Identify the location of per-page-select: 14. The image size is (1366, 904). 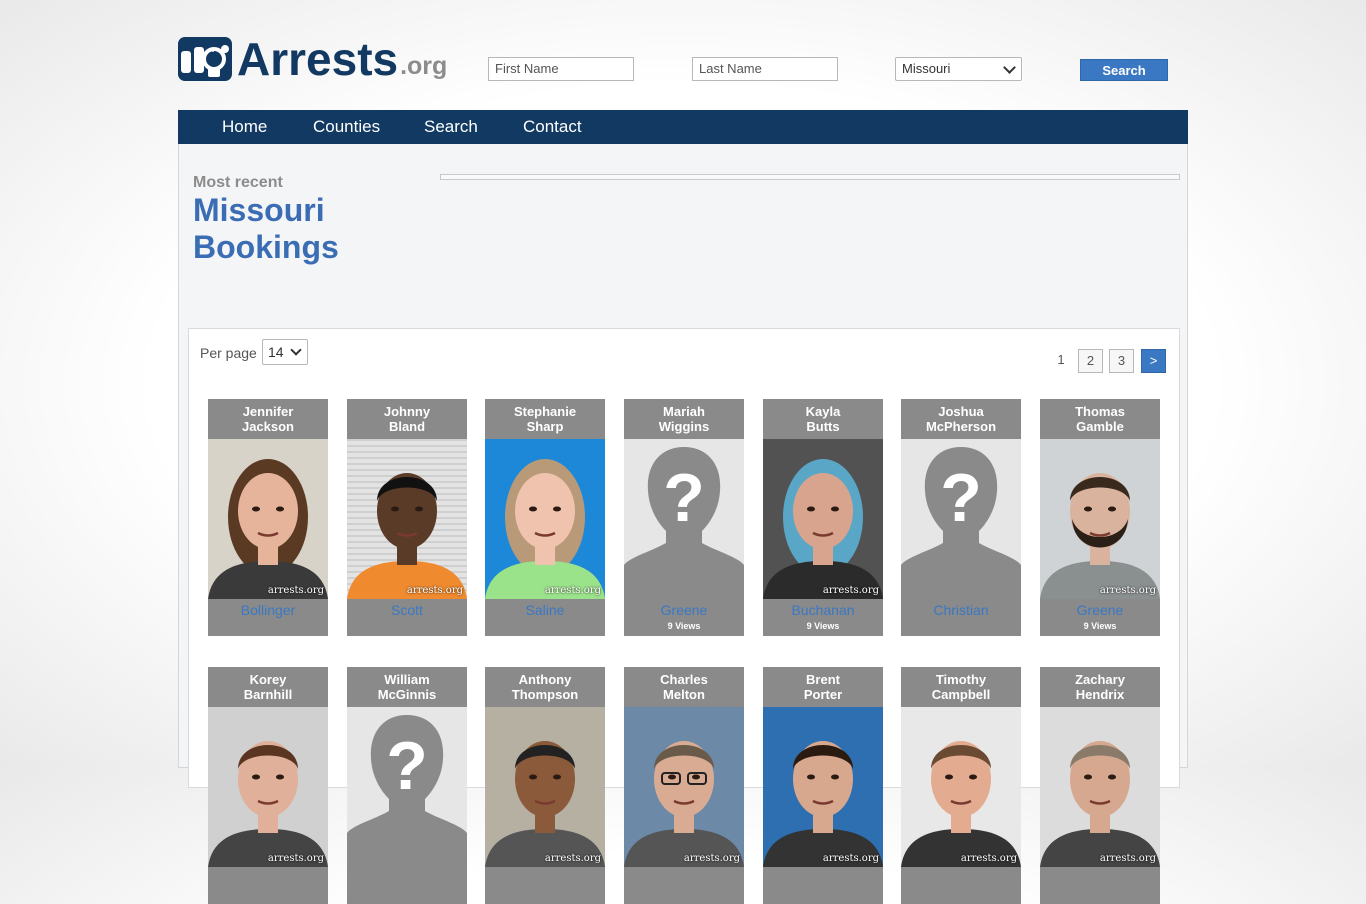
(285, 352).